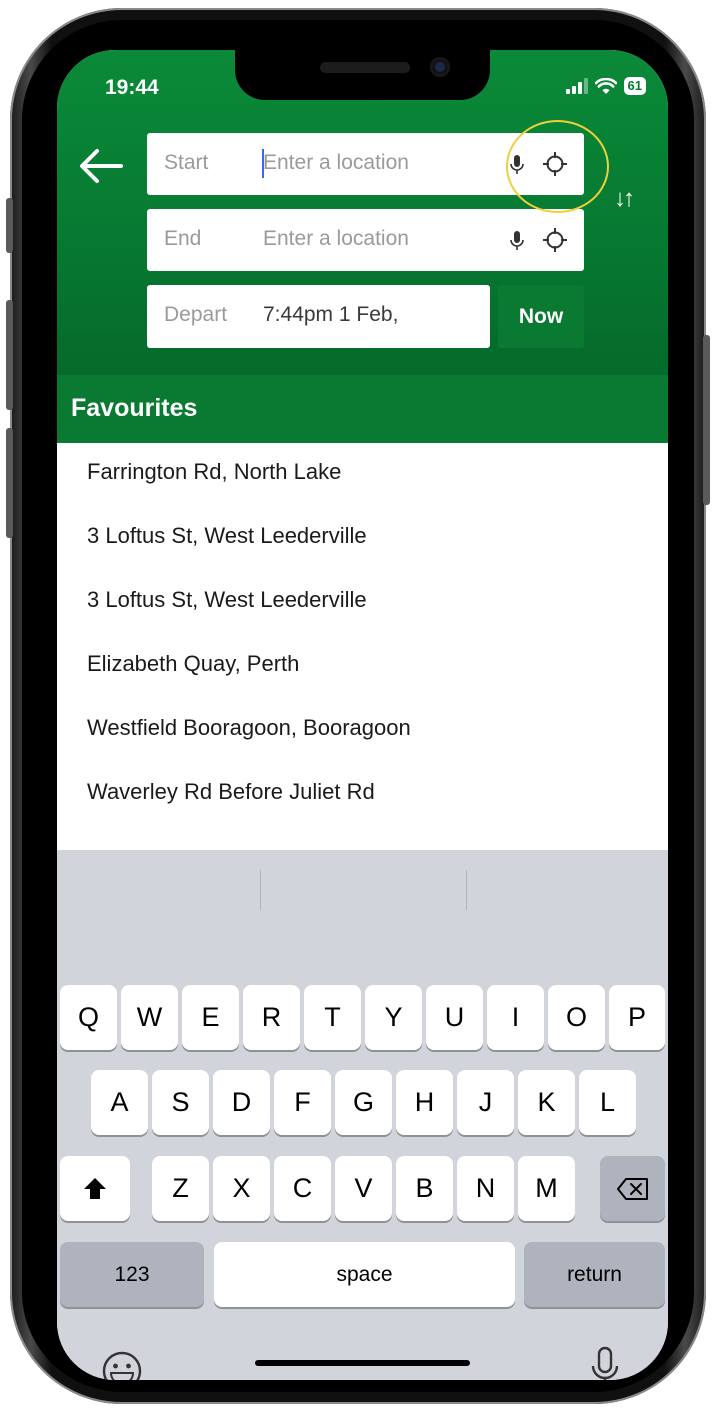 This screenshot has height=1412, width=716. I want to click on key-d: D, so click(241, 1102).